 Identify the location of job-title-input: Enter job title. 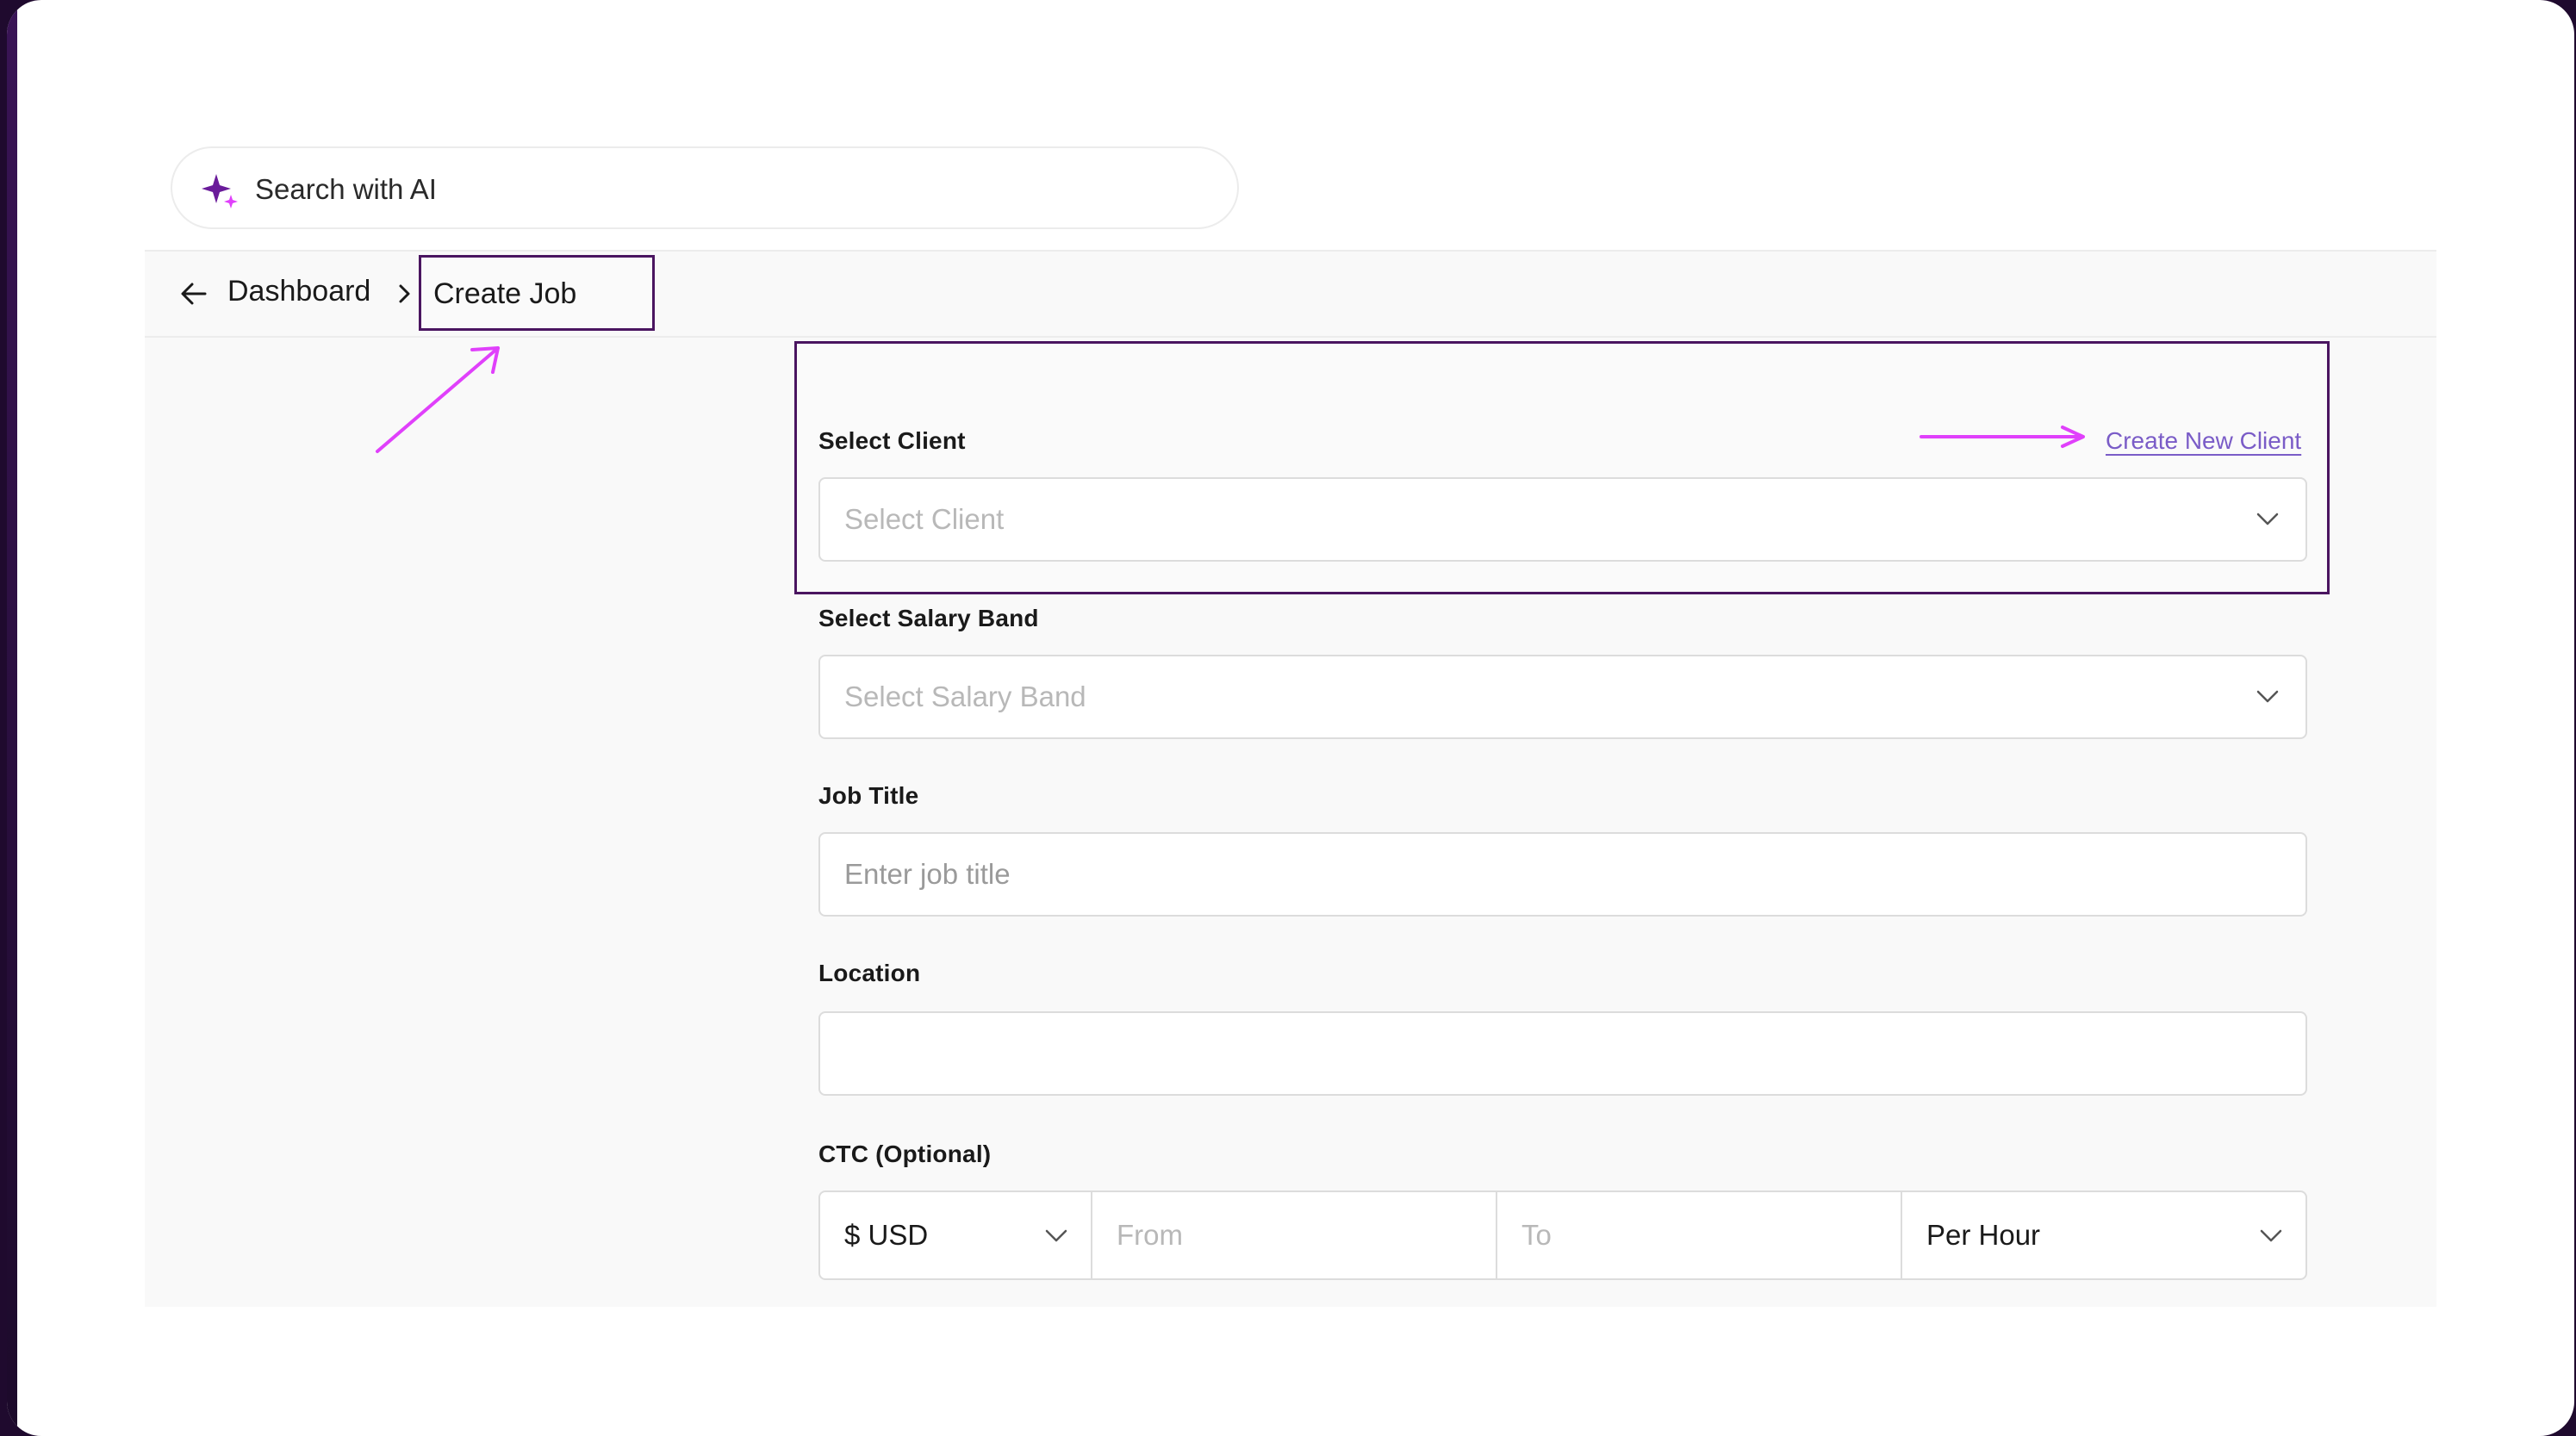
(1563, 874).